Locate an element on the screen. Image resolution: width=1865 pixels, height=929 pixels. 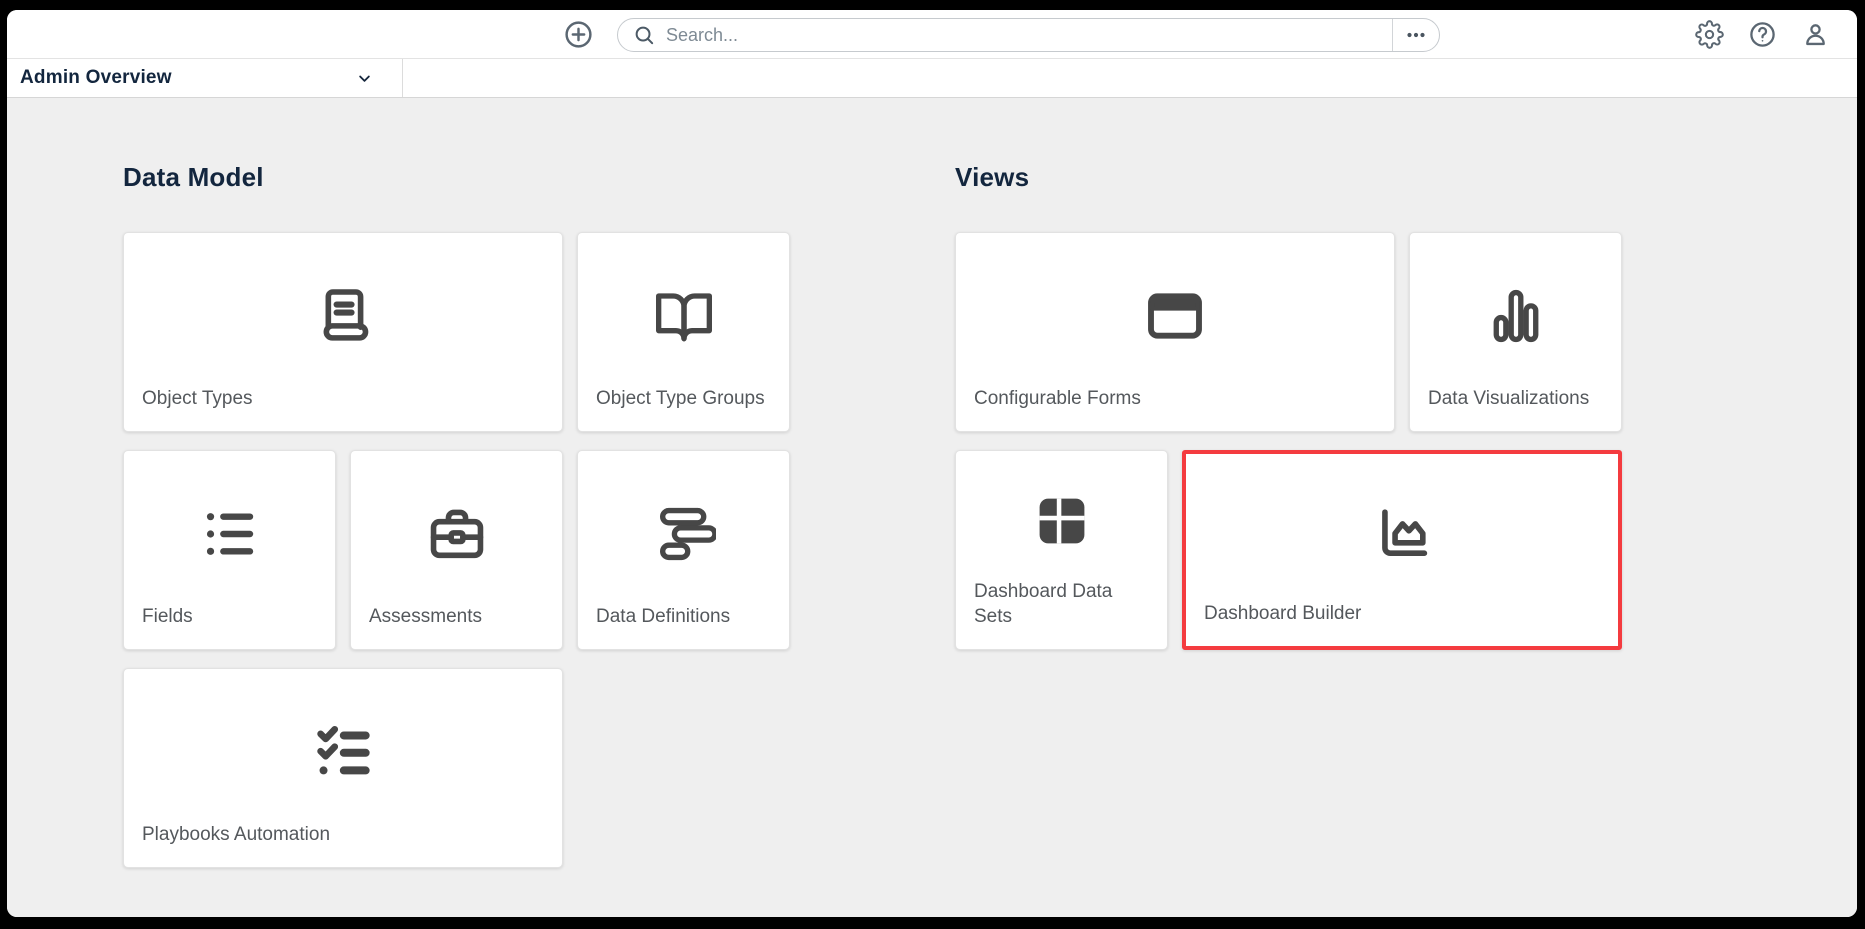
settings-button is located at coordinates (1709, 34).